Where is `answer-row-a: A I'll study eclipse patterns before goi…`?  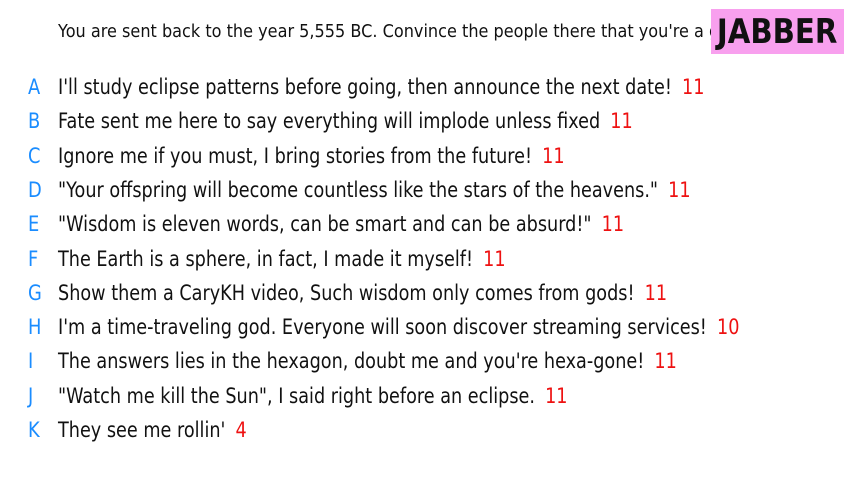 answer-row-a: A I'll study eclipse patterns before goi… is located at coordinates (426, 87).